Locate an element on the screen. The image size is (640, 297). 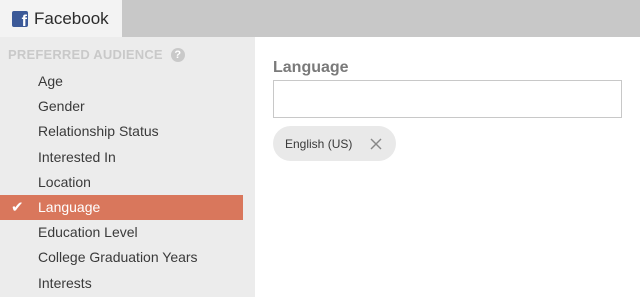
sidebar-item-label: Interests is located at coordinates (65, 282).